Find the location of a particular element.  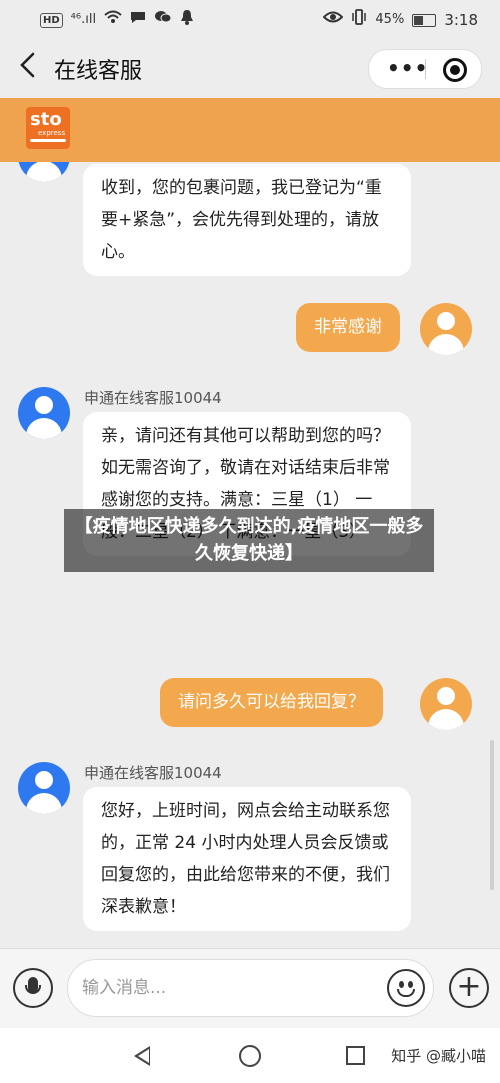

sto-logo: sto express is located at coordinates (48, 128).